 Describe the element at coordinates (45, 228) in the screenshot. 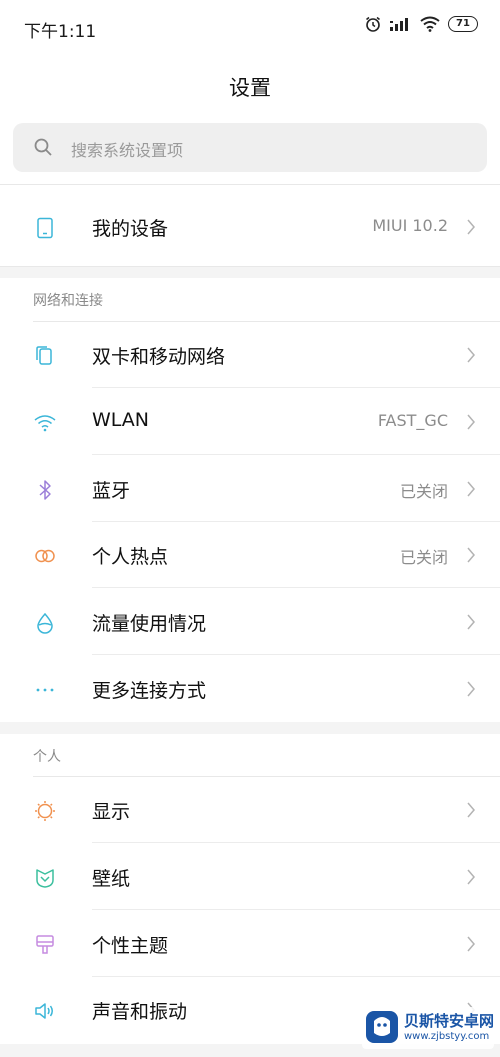

I see `phone-icon` at that location.